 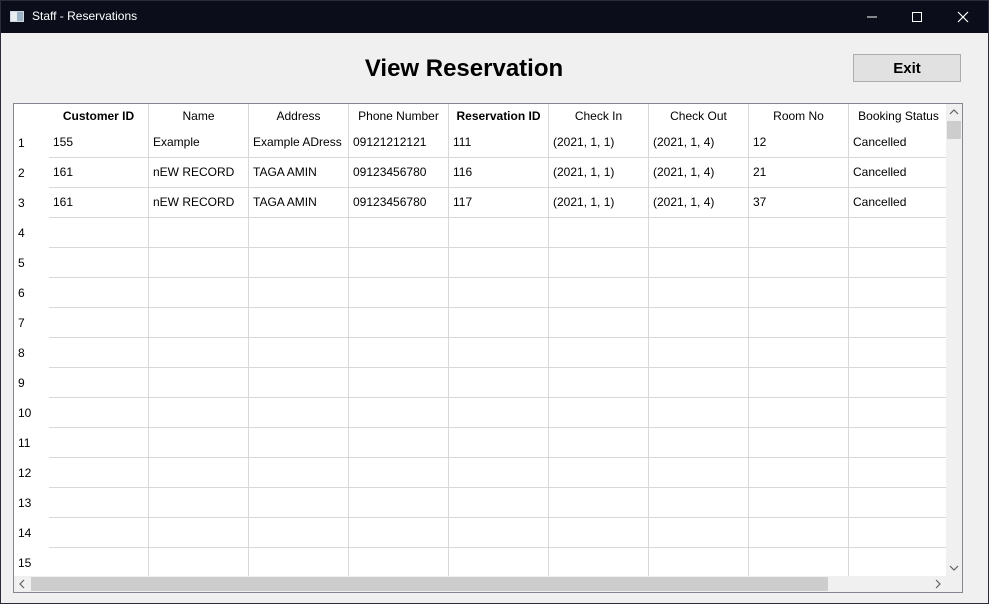 What do you see at coordinates (199, 116) in the screenshot?
I see `column-header: Name` at bounding box center [199, 116].